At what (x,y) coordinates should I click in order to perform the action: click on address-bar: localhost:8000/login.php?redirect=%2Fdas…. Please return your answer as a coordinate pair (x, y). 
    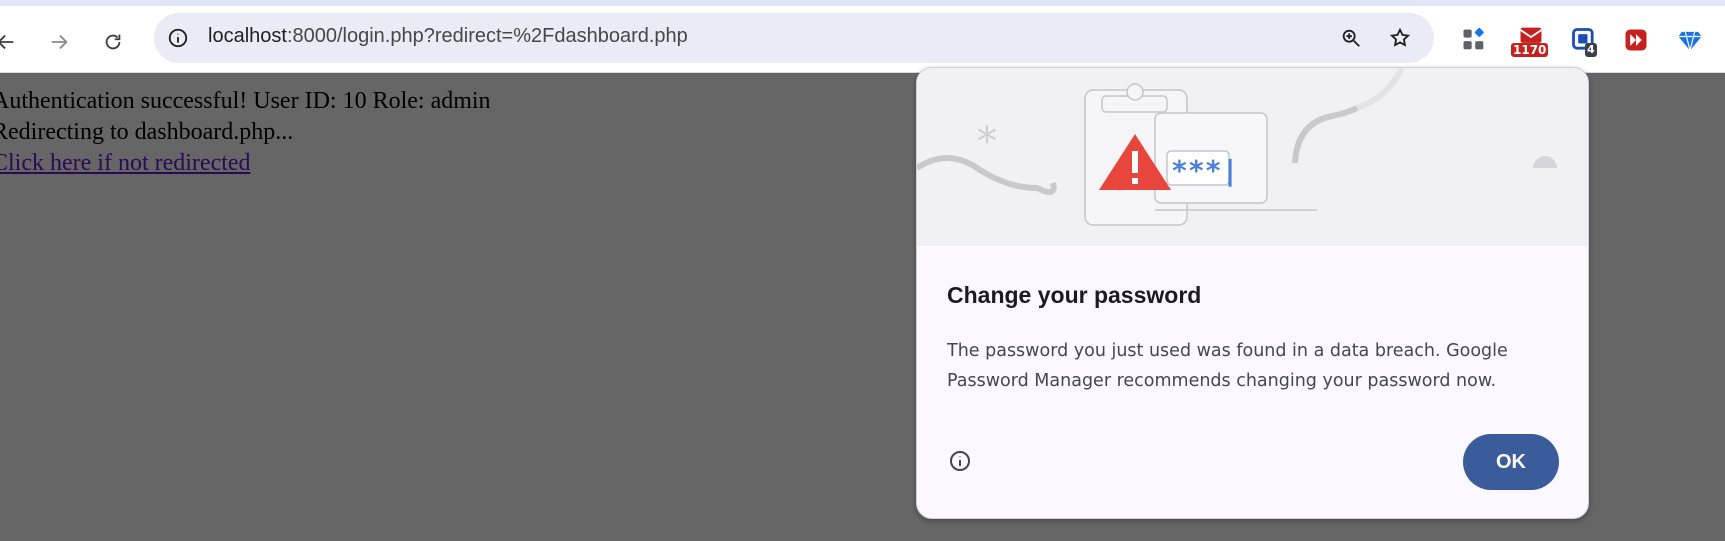
    Looking at the image, I should click on (794, 38).